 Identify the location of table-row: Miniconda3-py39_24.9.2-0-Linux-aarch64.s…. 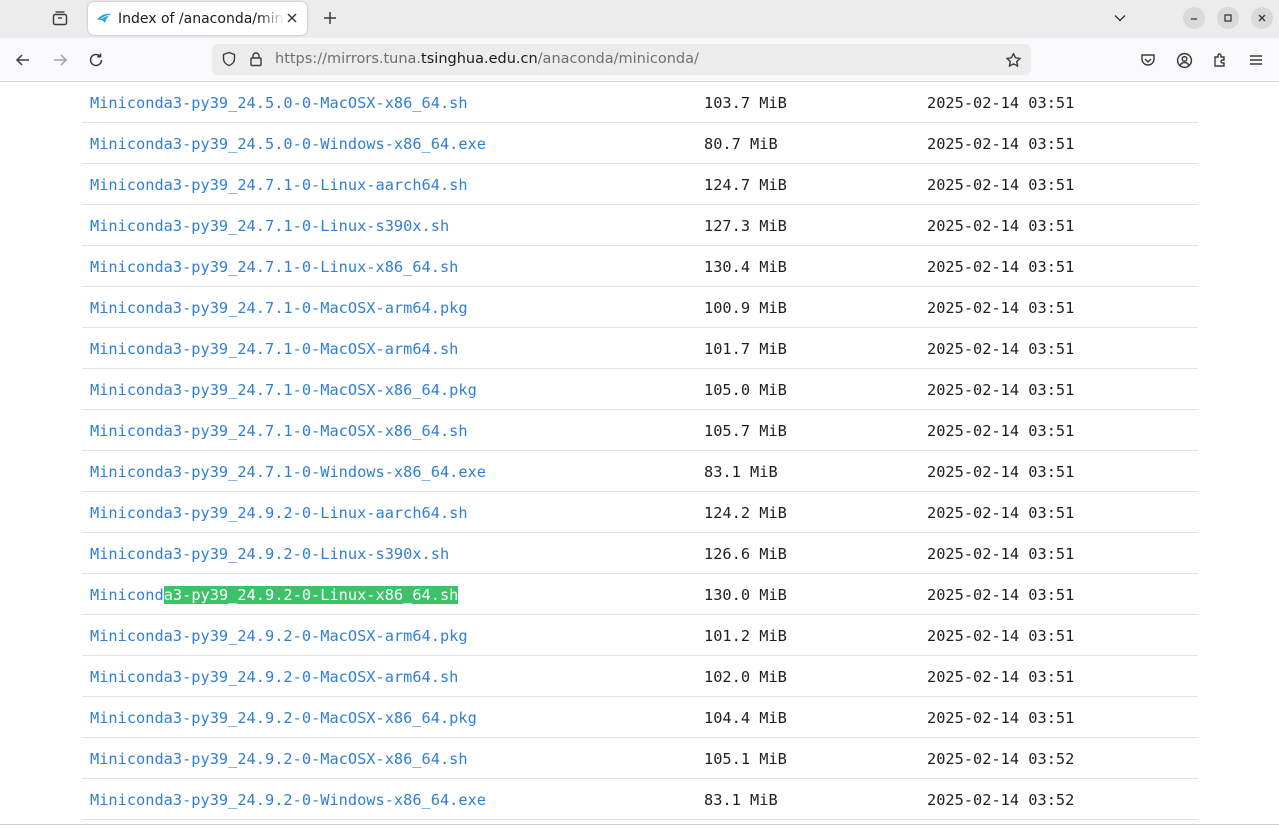
(640, 512).